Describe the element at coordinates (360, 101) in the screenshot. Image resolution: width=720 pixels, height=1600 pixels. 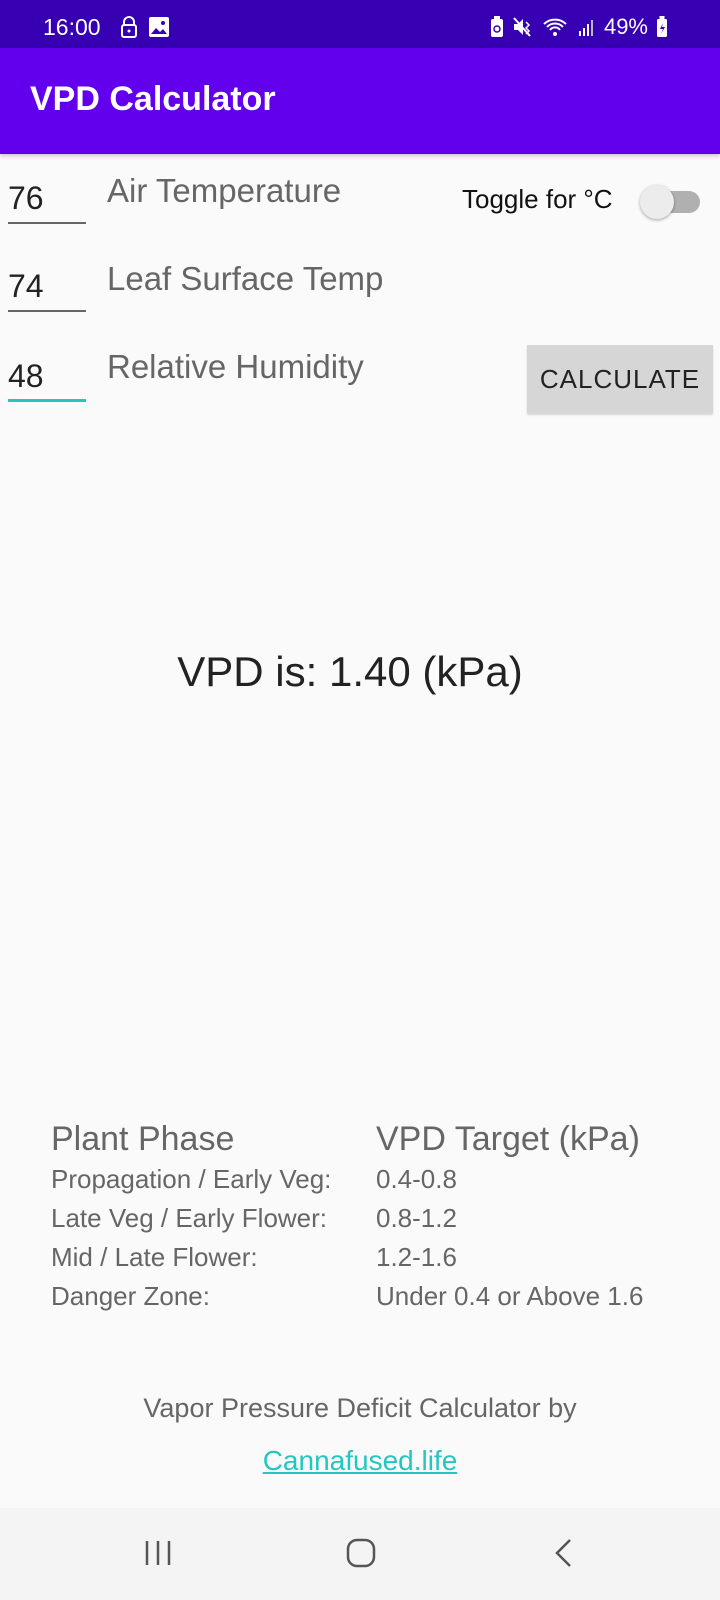
I see `app-bar: VPD Calculator` at that location.